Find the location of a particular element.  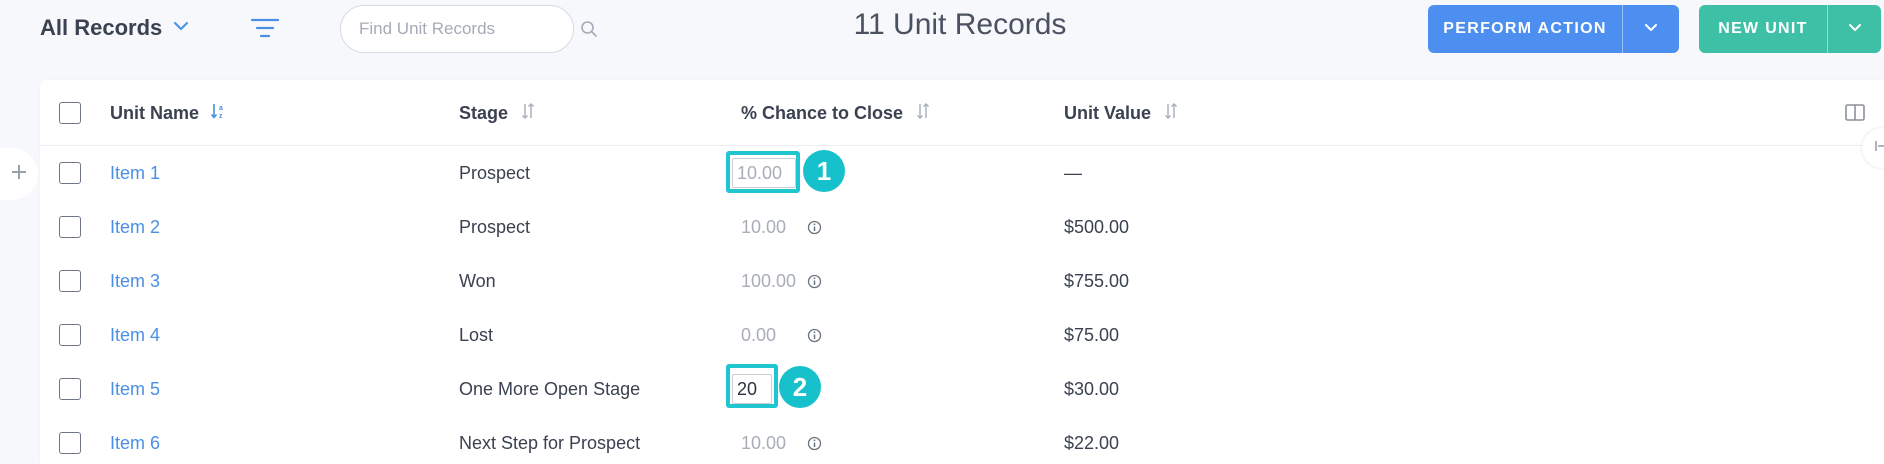

new-unit-button: NEW UNIT is located at coordinates (1763, 29).